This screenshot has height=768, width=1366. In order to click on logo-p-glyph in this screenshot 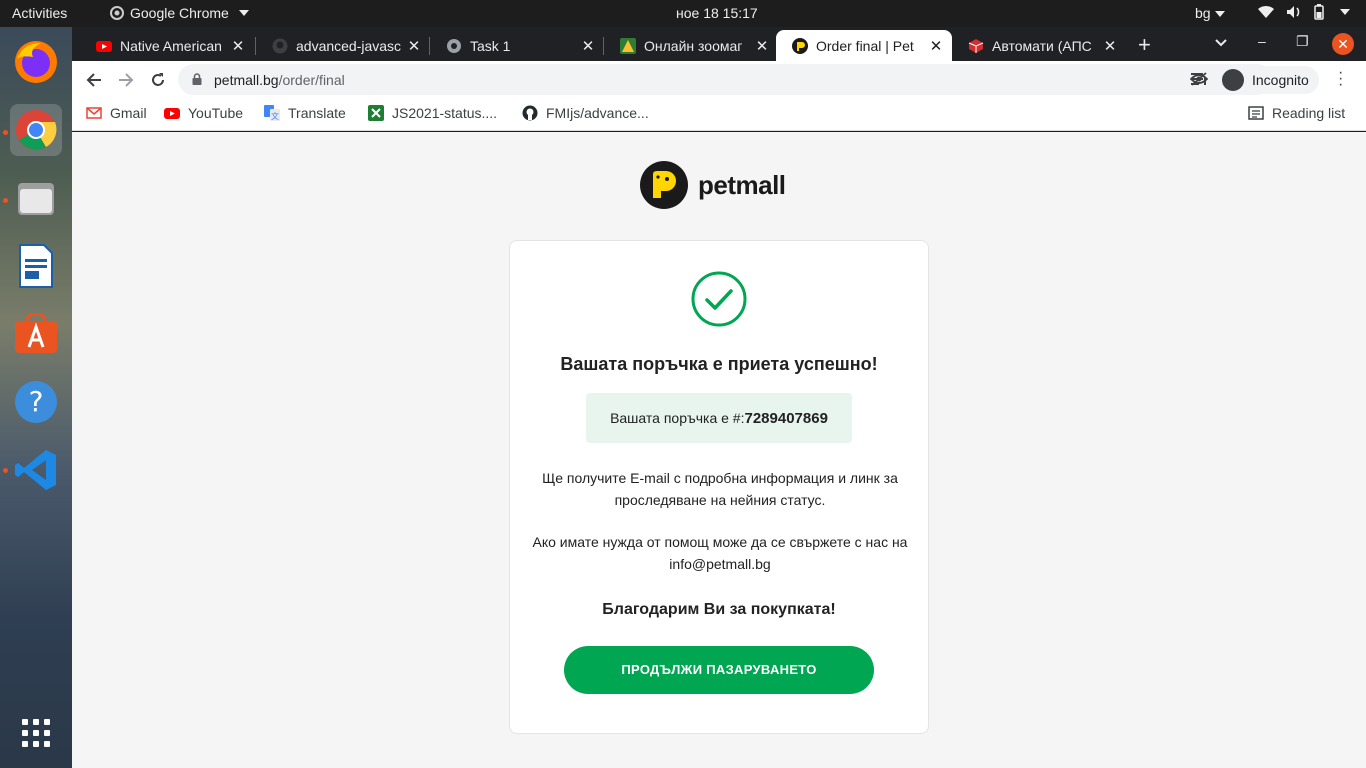, I will do `click(664, 184)`.